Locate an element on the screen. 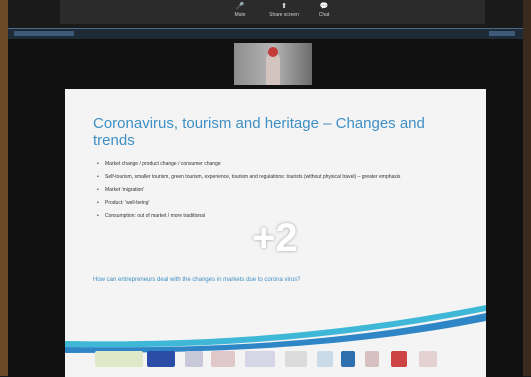  slide-bullet: Product: 'well-being' is located at coordinates (272, 203).